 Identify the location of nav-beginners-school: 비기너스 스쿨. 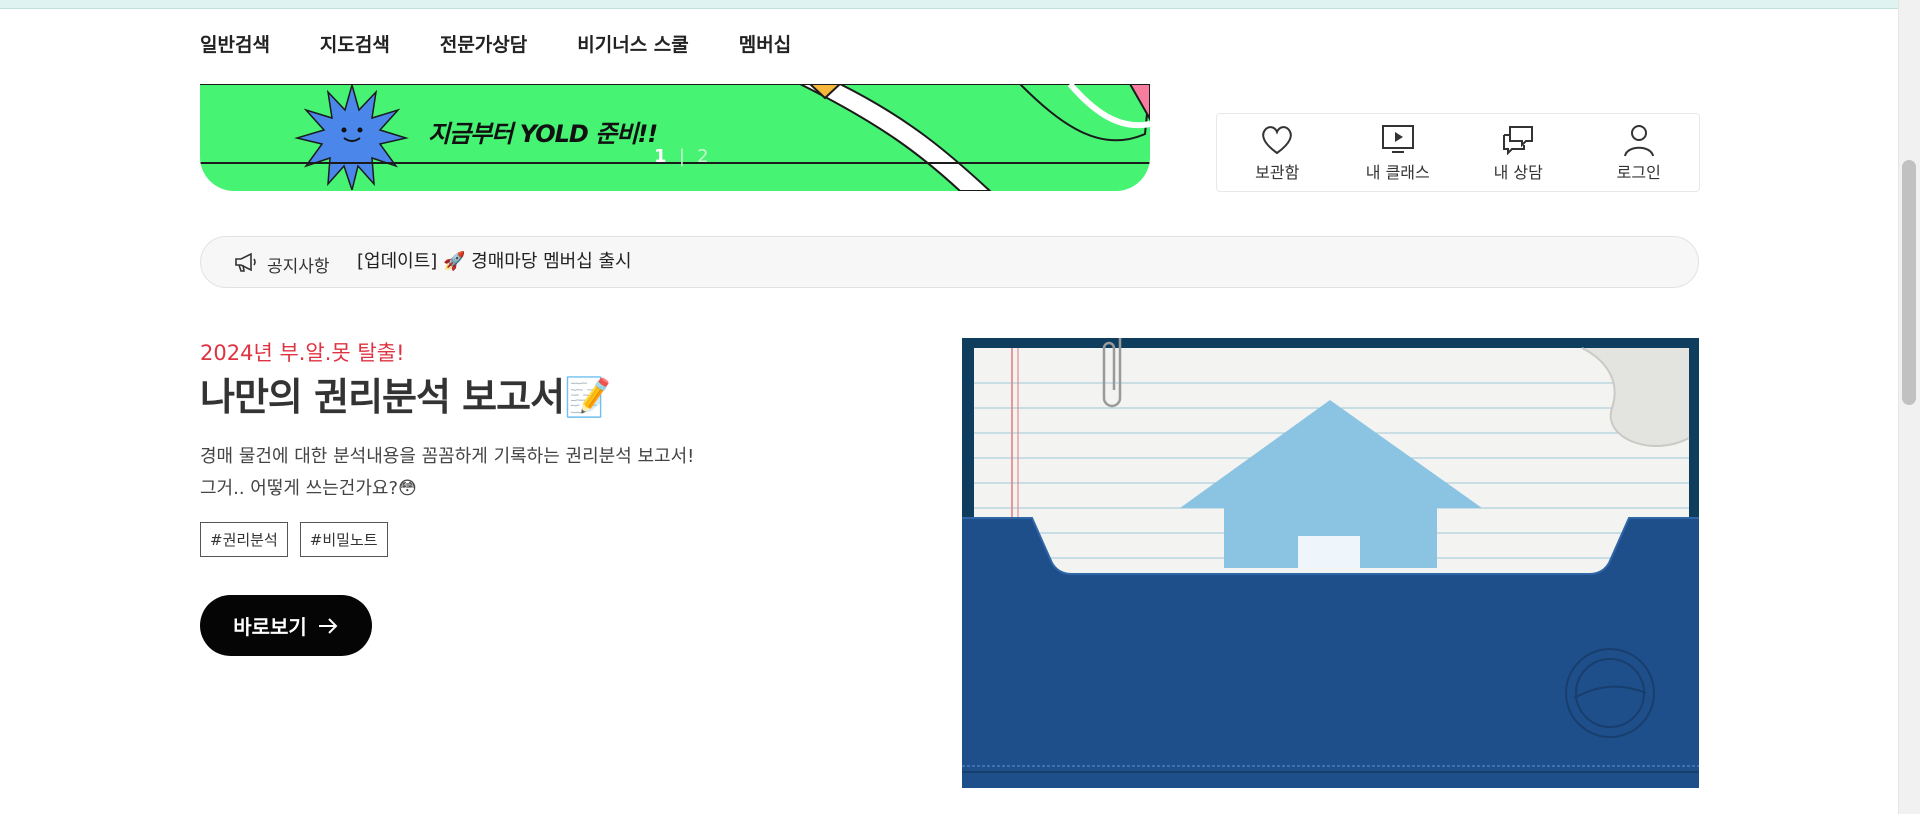
(633, 43).